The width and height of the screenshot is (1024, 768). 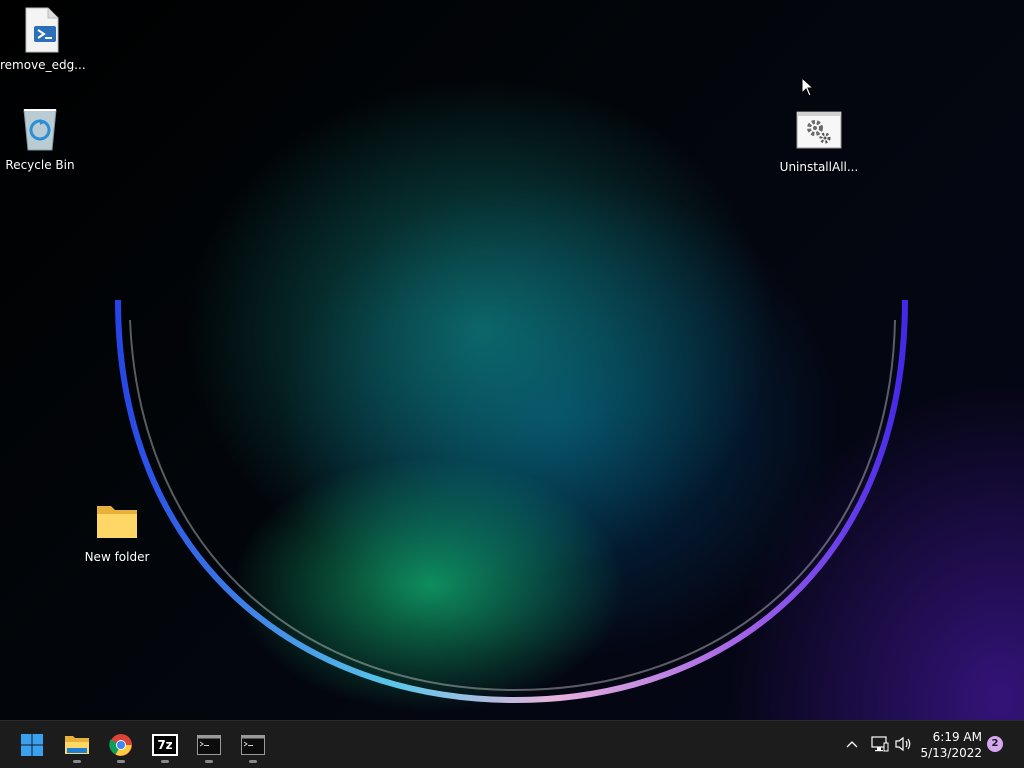 What do you see at coordinates (957, 737) in the screenshot?
I see `clock-time: 6:19 AM` at bounding box center [957, 737].